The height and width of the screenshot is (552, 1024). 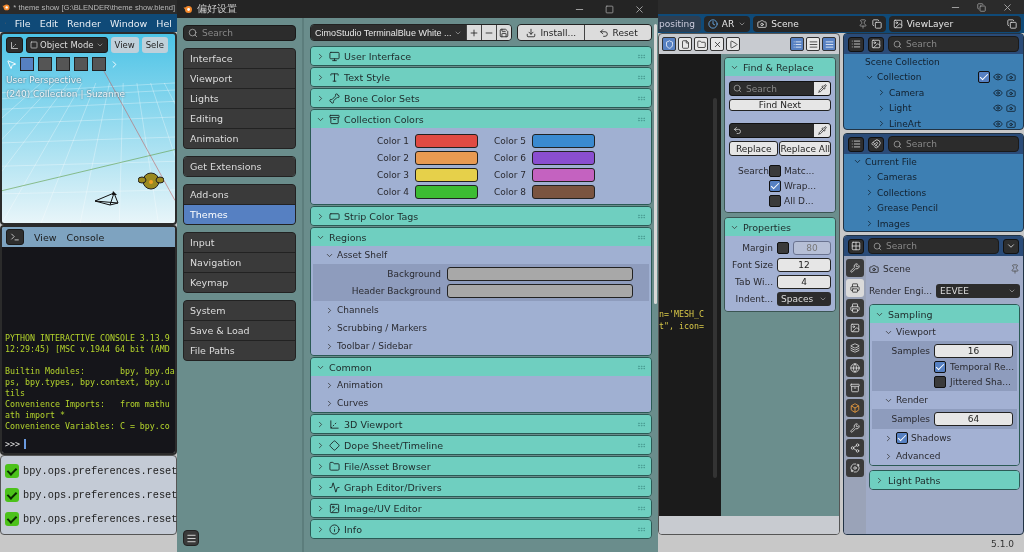 I want to click on maximize-icon, so click(x=609, y=9).